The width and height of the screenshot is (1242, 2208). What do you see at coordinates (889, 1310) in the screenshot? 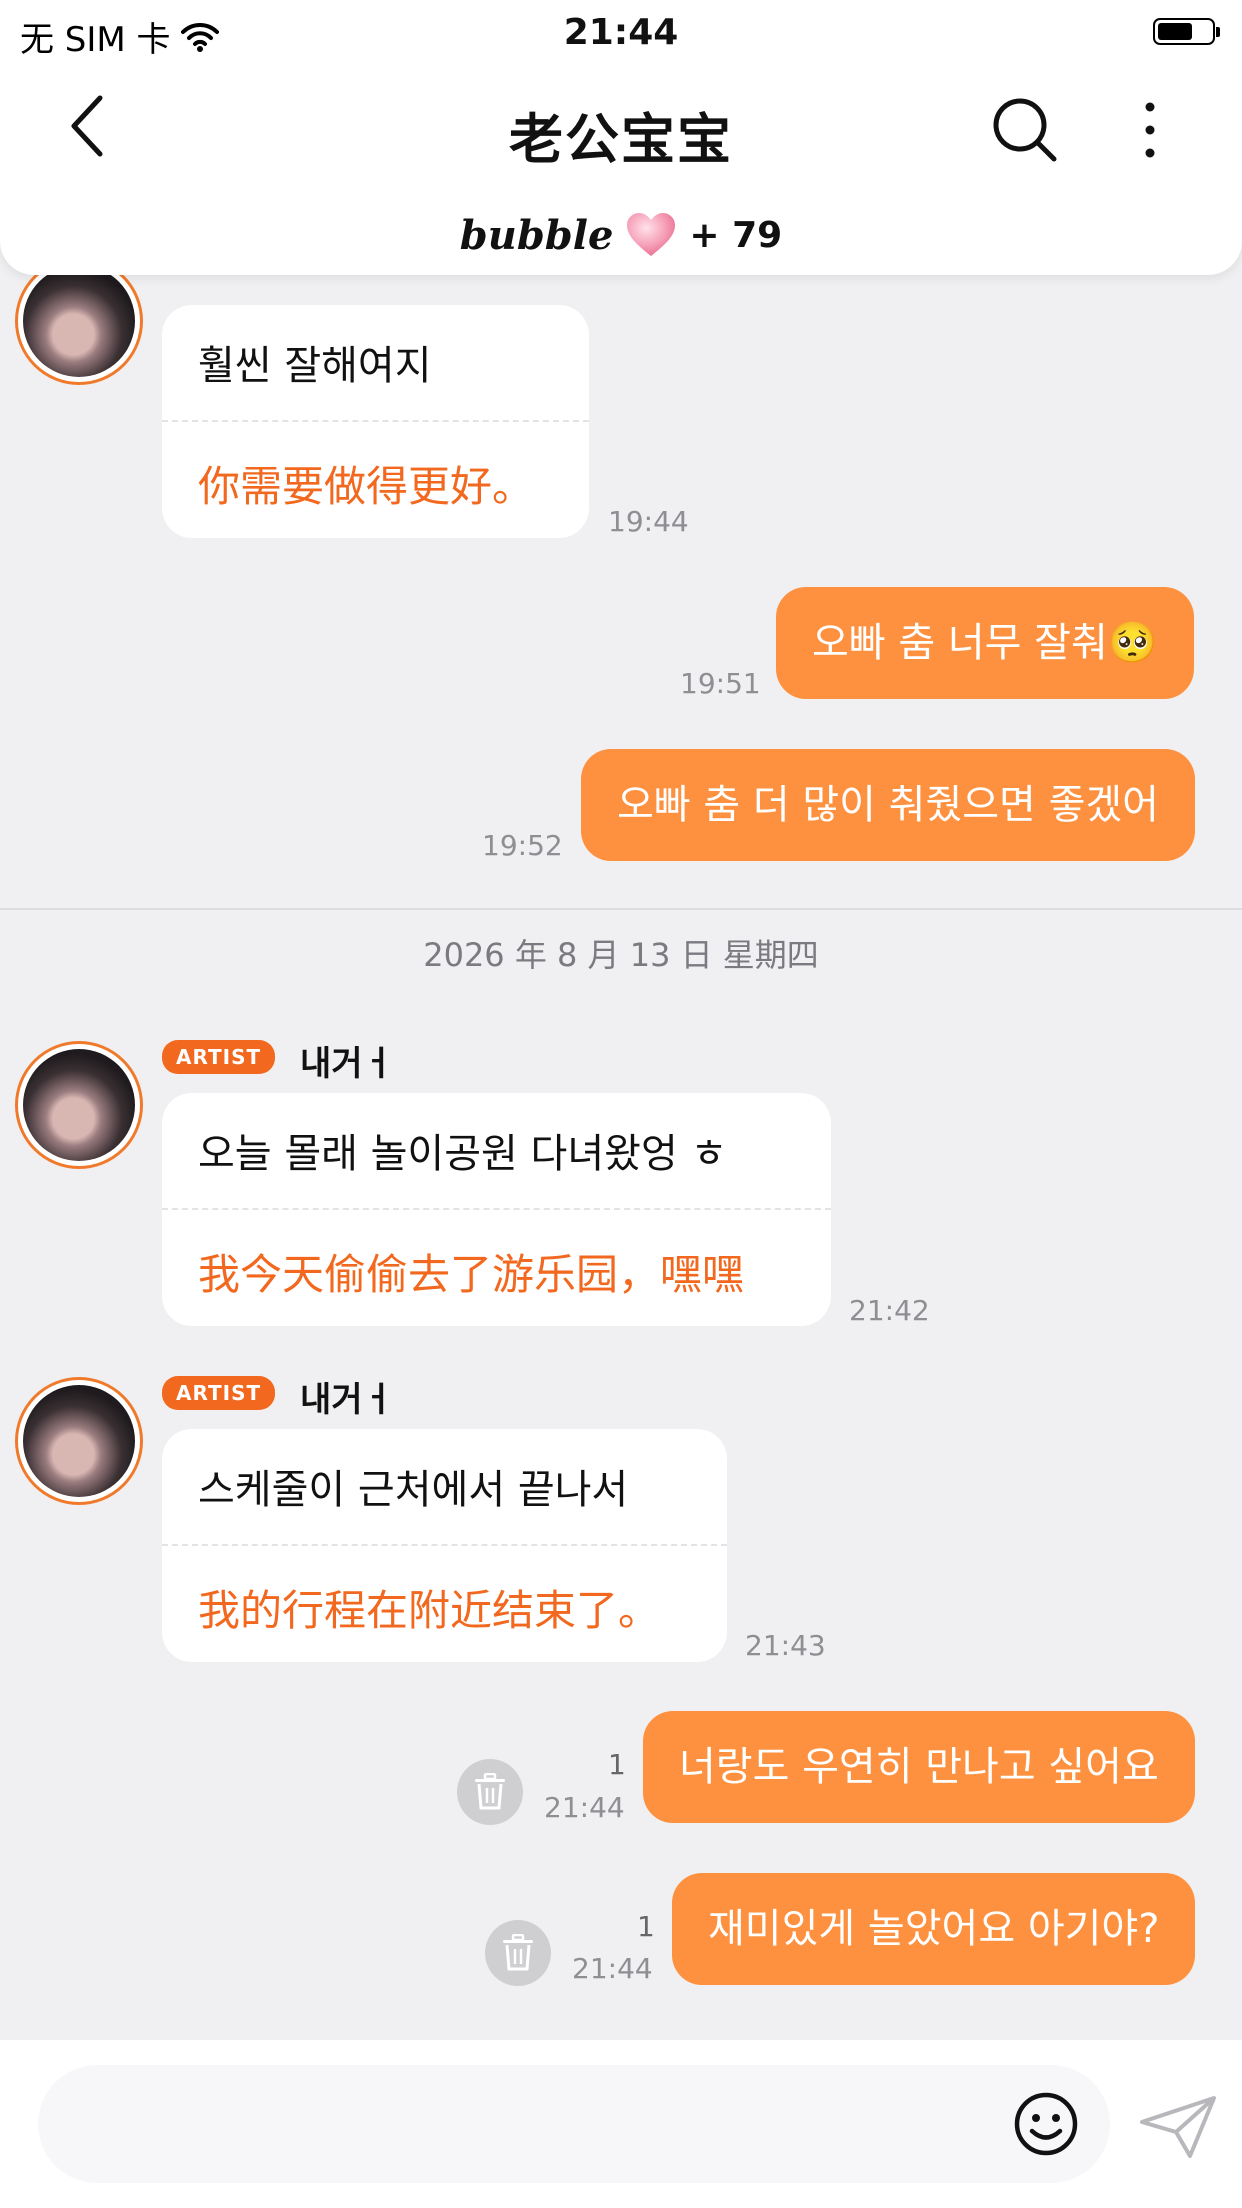
I see `message-time: 21:42` at bounding box center [889, 1310].